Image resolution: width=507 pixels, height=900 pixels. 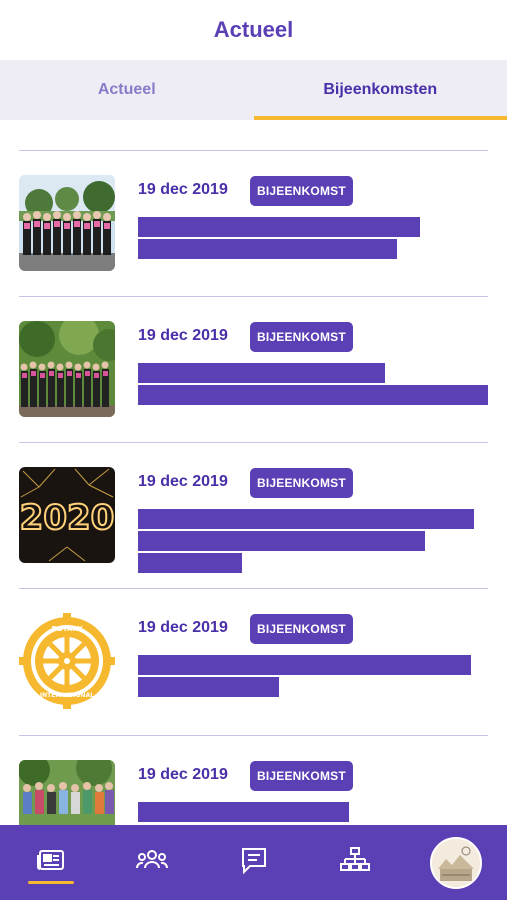 I want to click on nav-news, so click(x=50, y=862).